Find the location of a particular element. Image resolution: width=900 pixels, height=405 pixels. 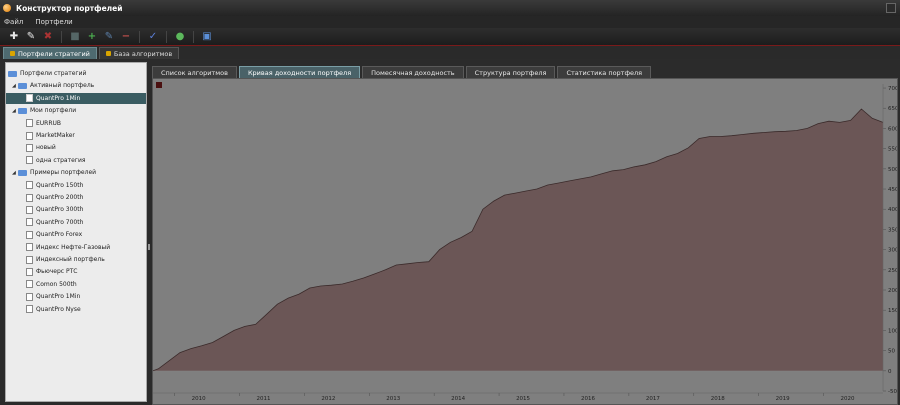

y-tick-label: 500 is located at coordinates (892, 170).